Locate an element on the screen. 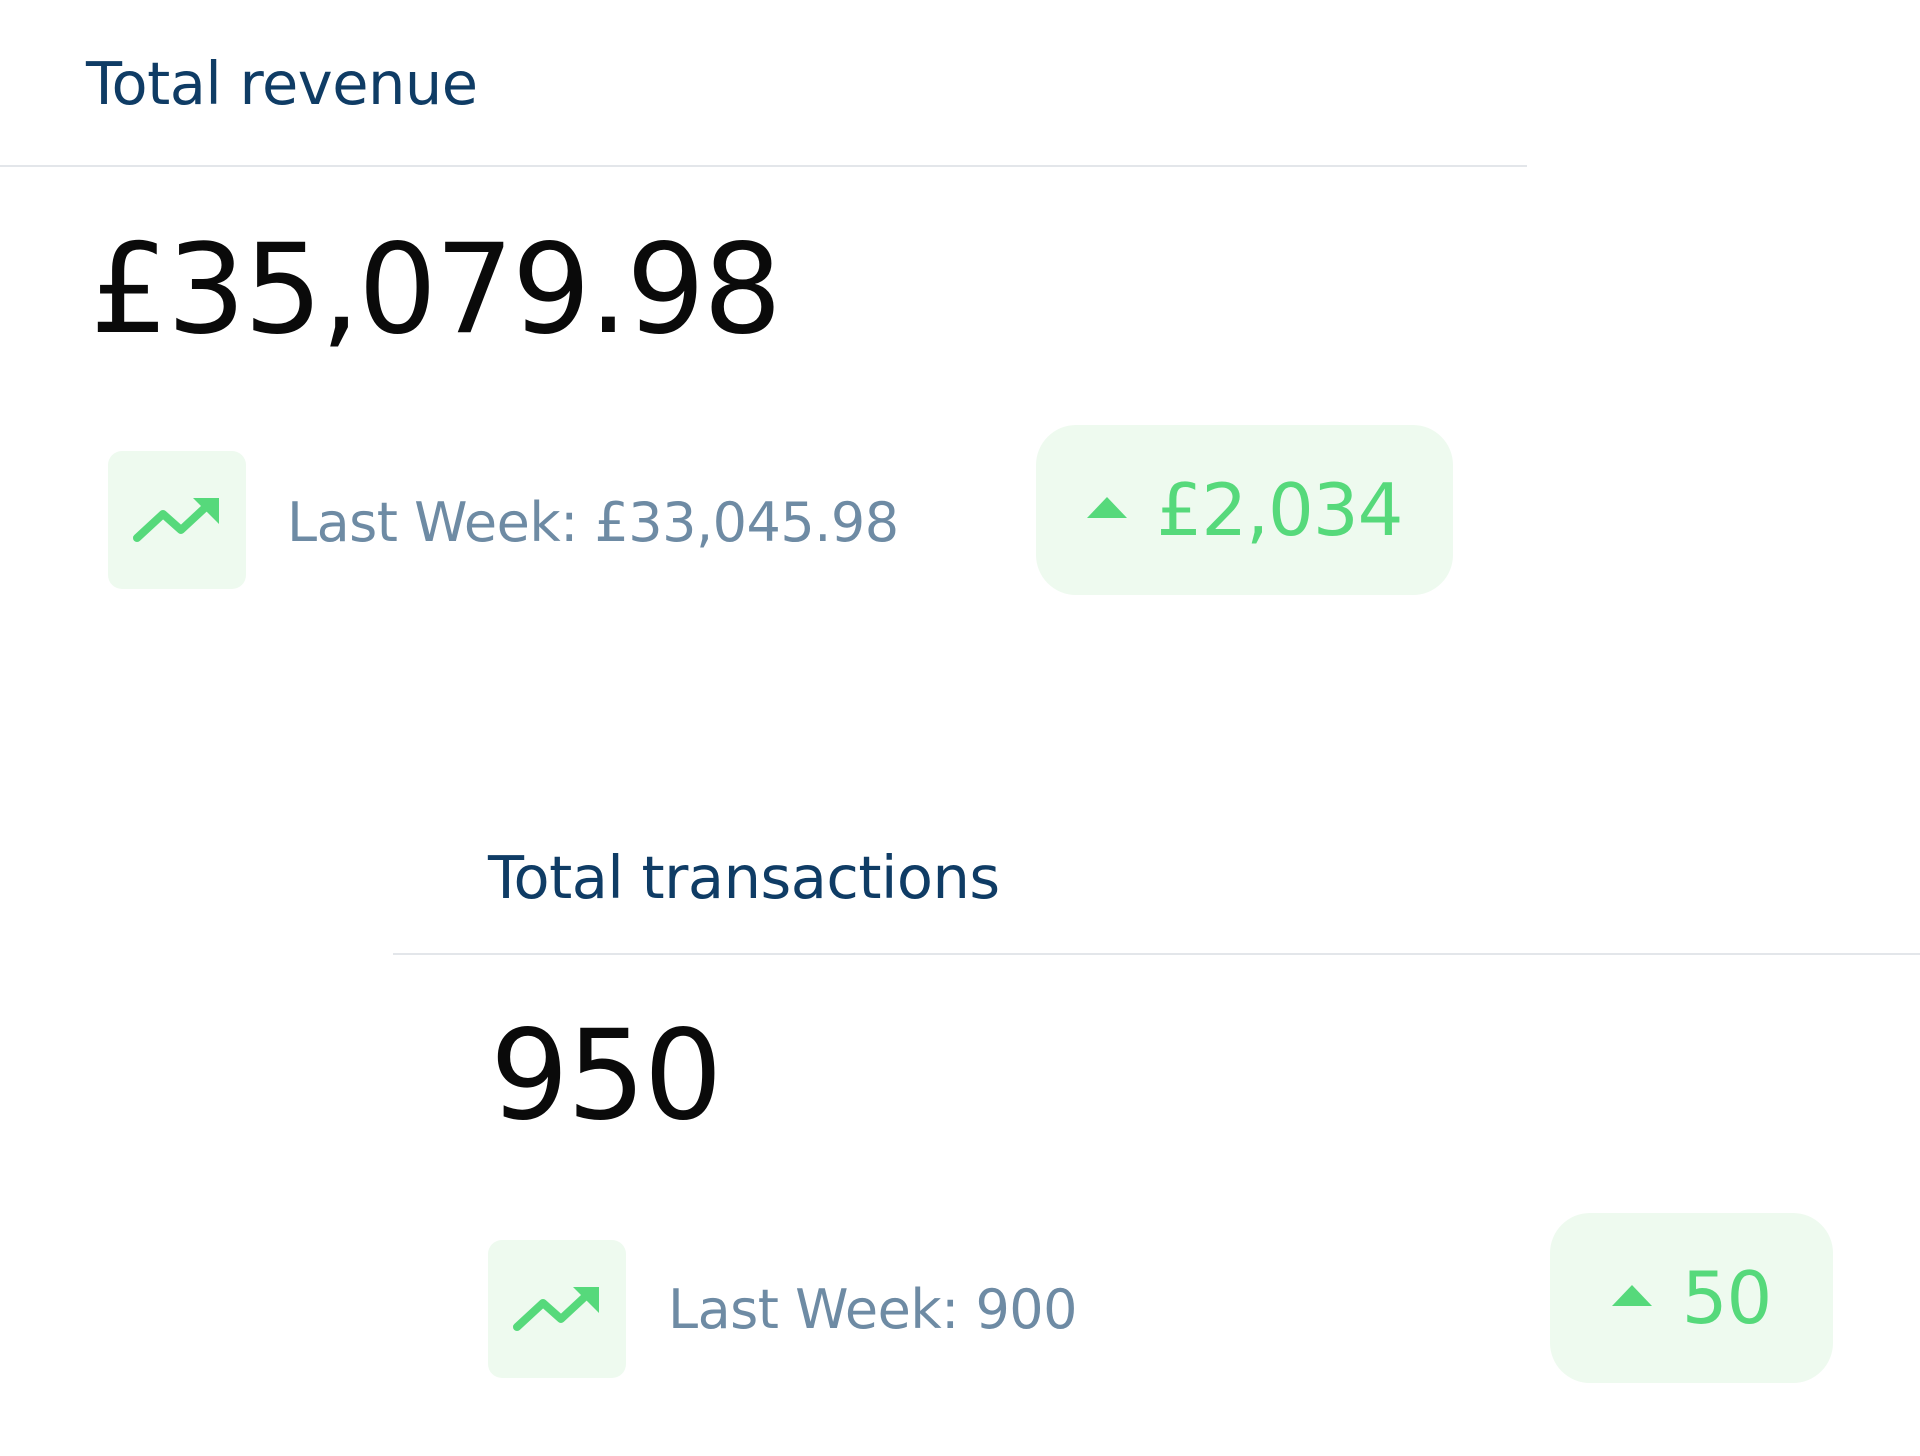 This screenshot has width=1920, height=1456. revenue-delta-badge: £2,034 is located at coordinates (1244, 510).